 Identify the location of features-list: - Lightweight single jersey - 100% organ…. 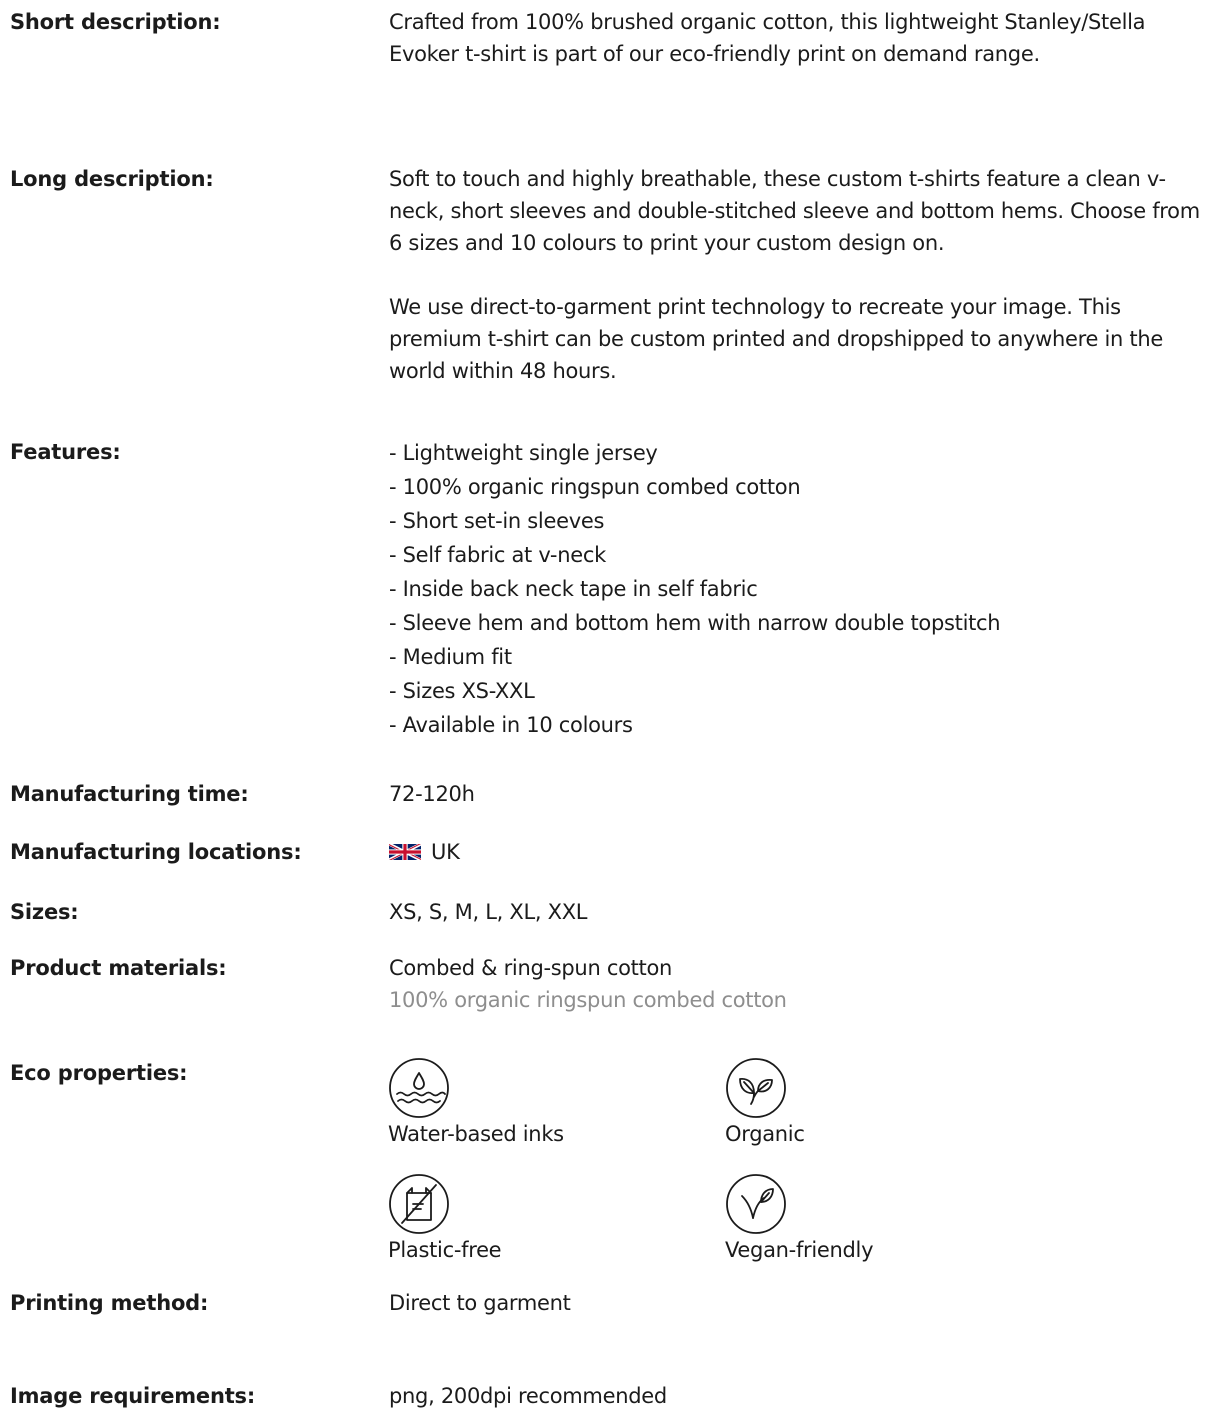
(796, 589).